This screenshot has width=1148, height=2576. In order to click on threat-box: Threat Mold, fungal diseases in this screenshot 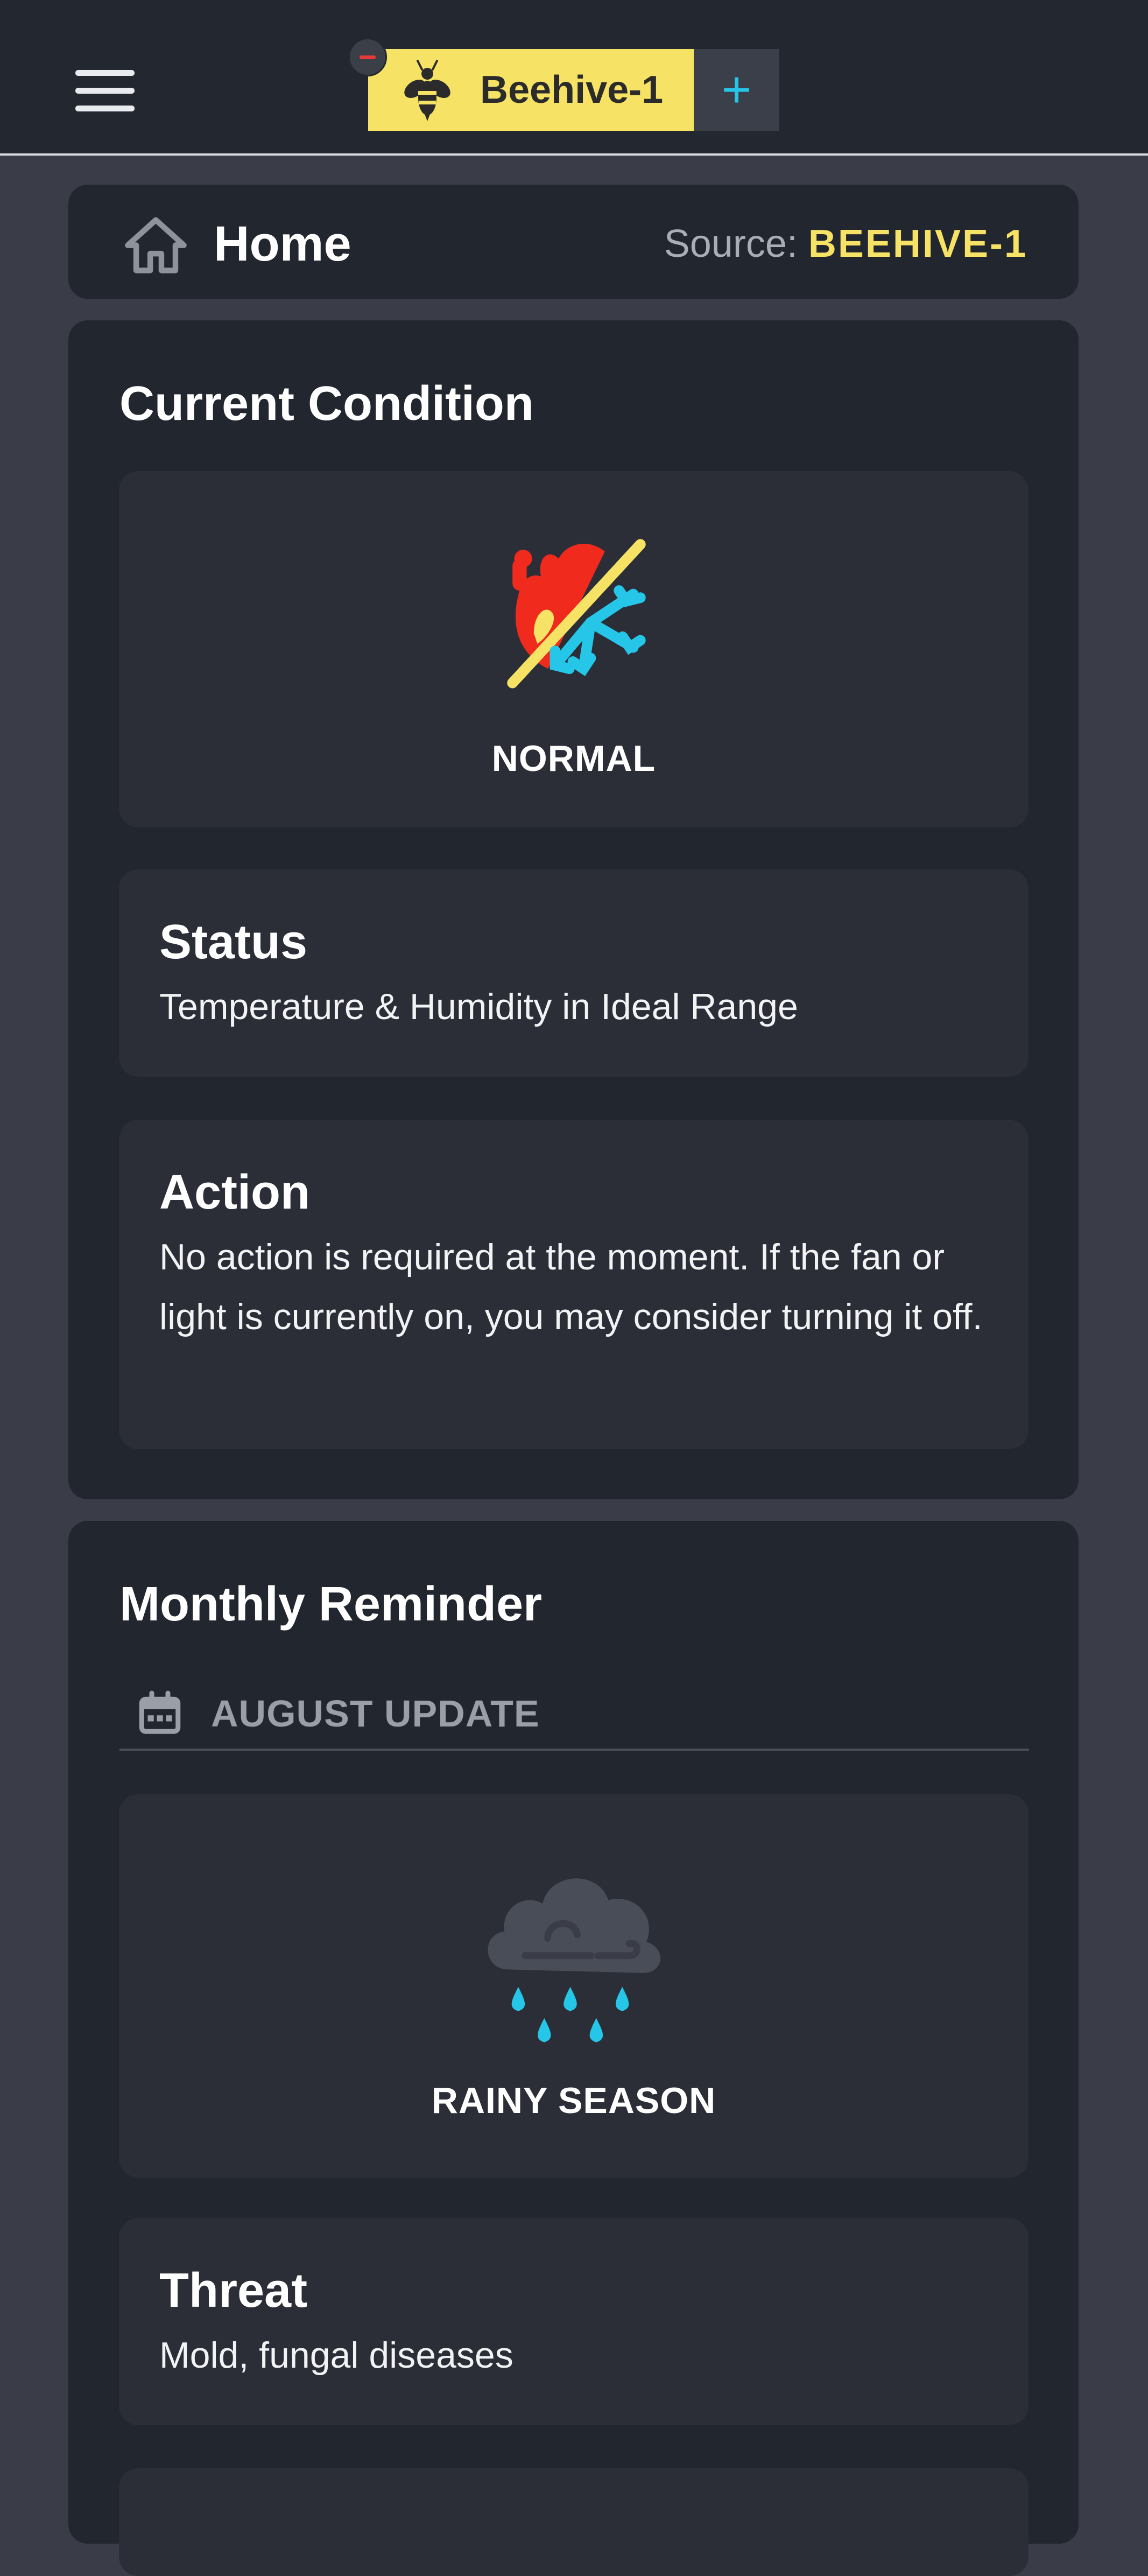, I will do `click(574, 2321)`.